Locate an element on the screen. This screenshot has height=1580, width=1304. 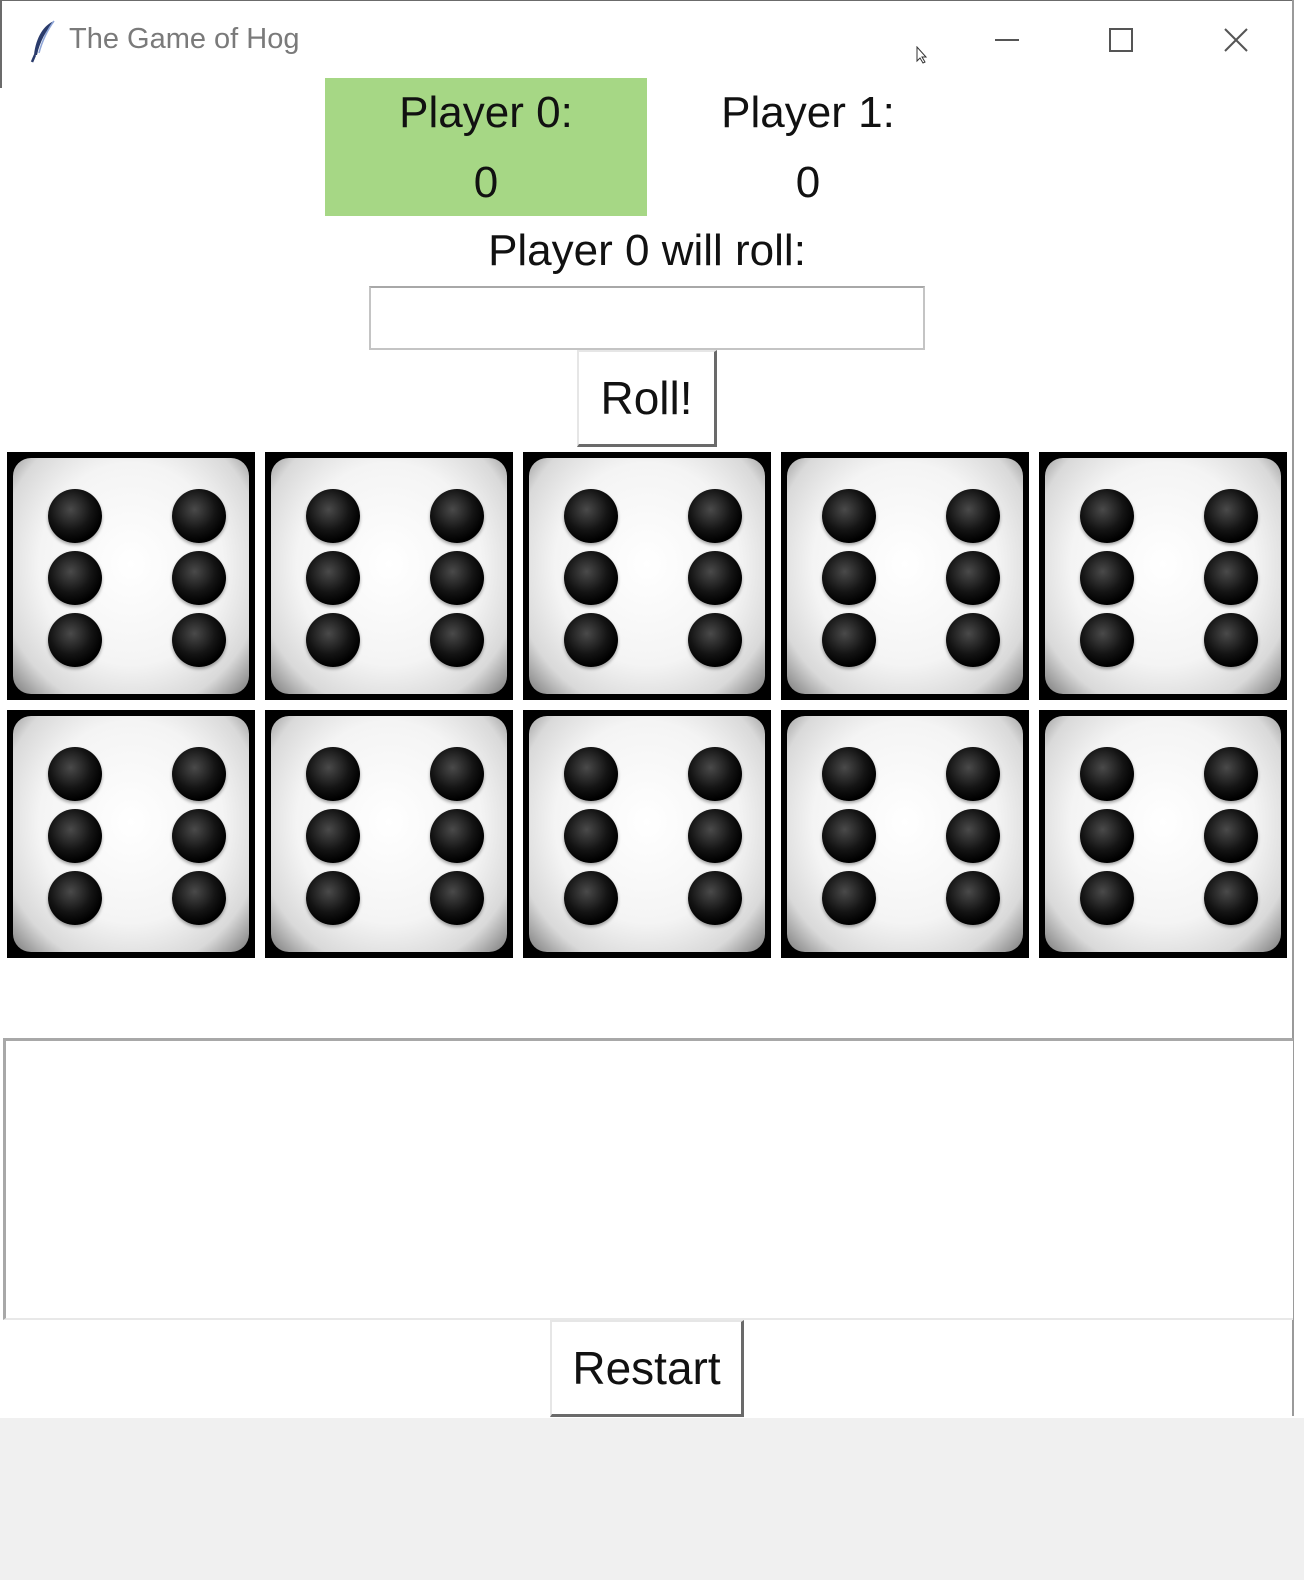
feather-icon is located at coordinates (42, 41).